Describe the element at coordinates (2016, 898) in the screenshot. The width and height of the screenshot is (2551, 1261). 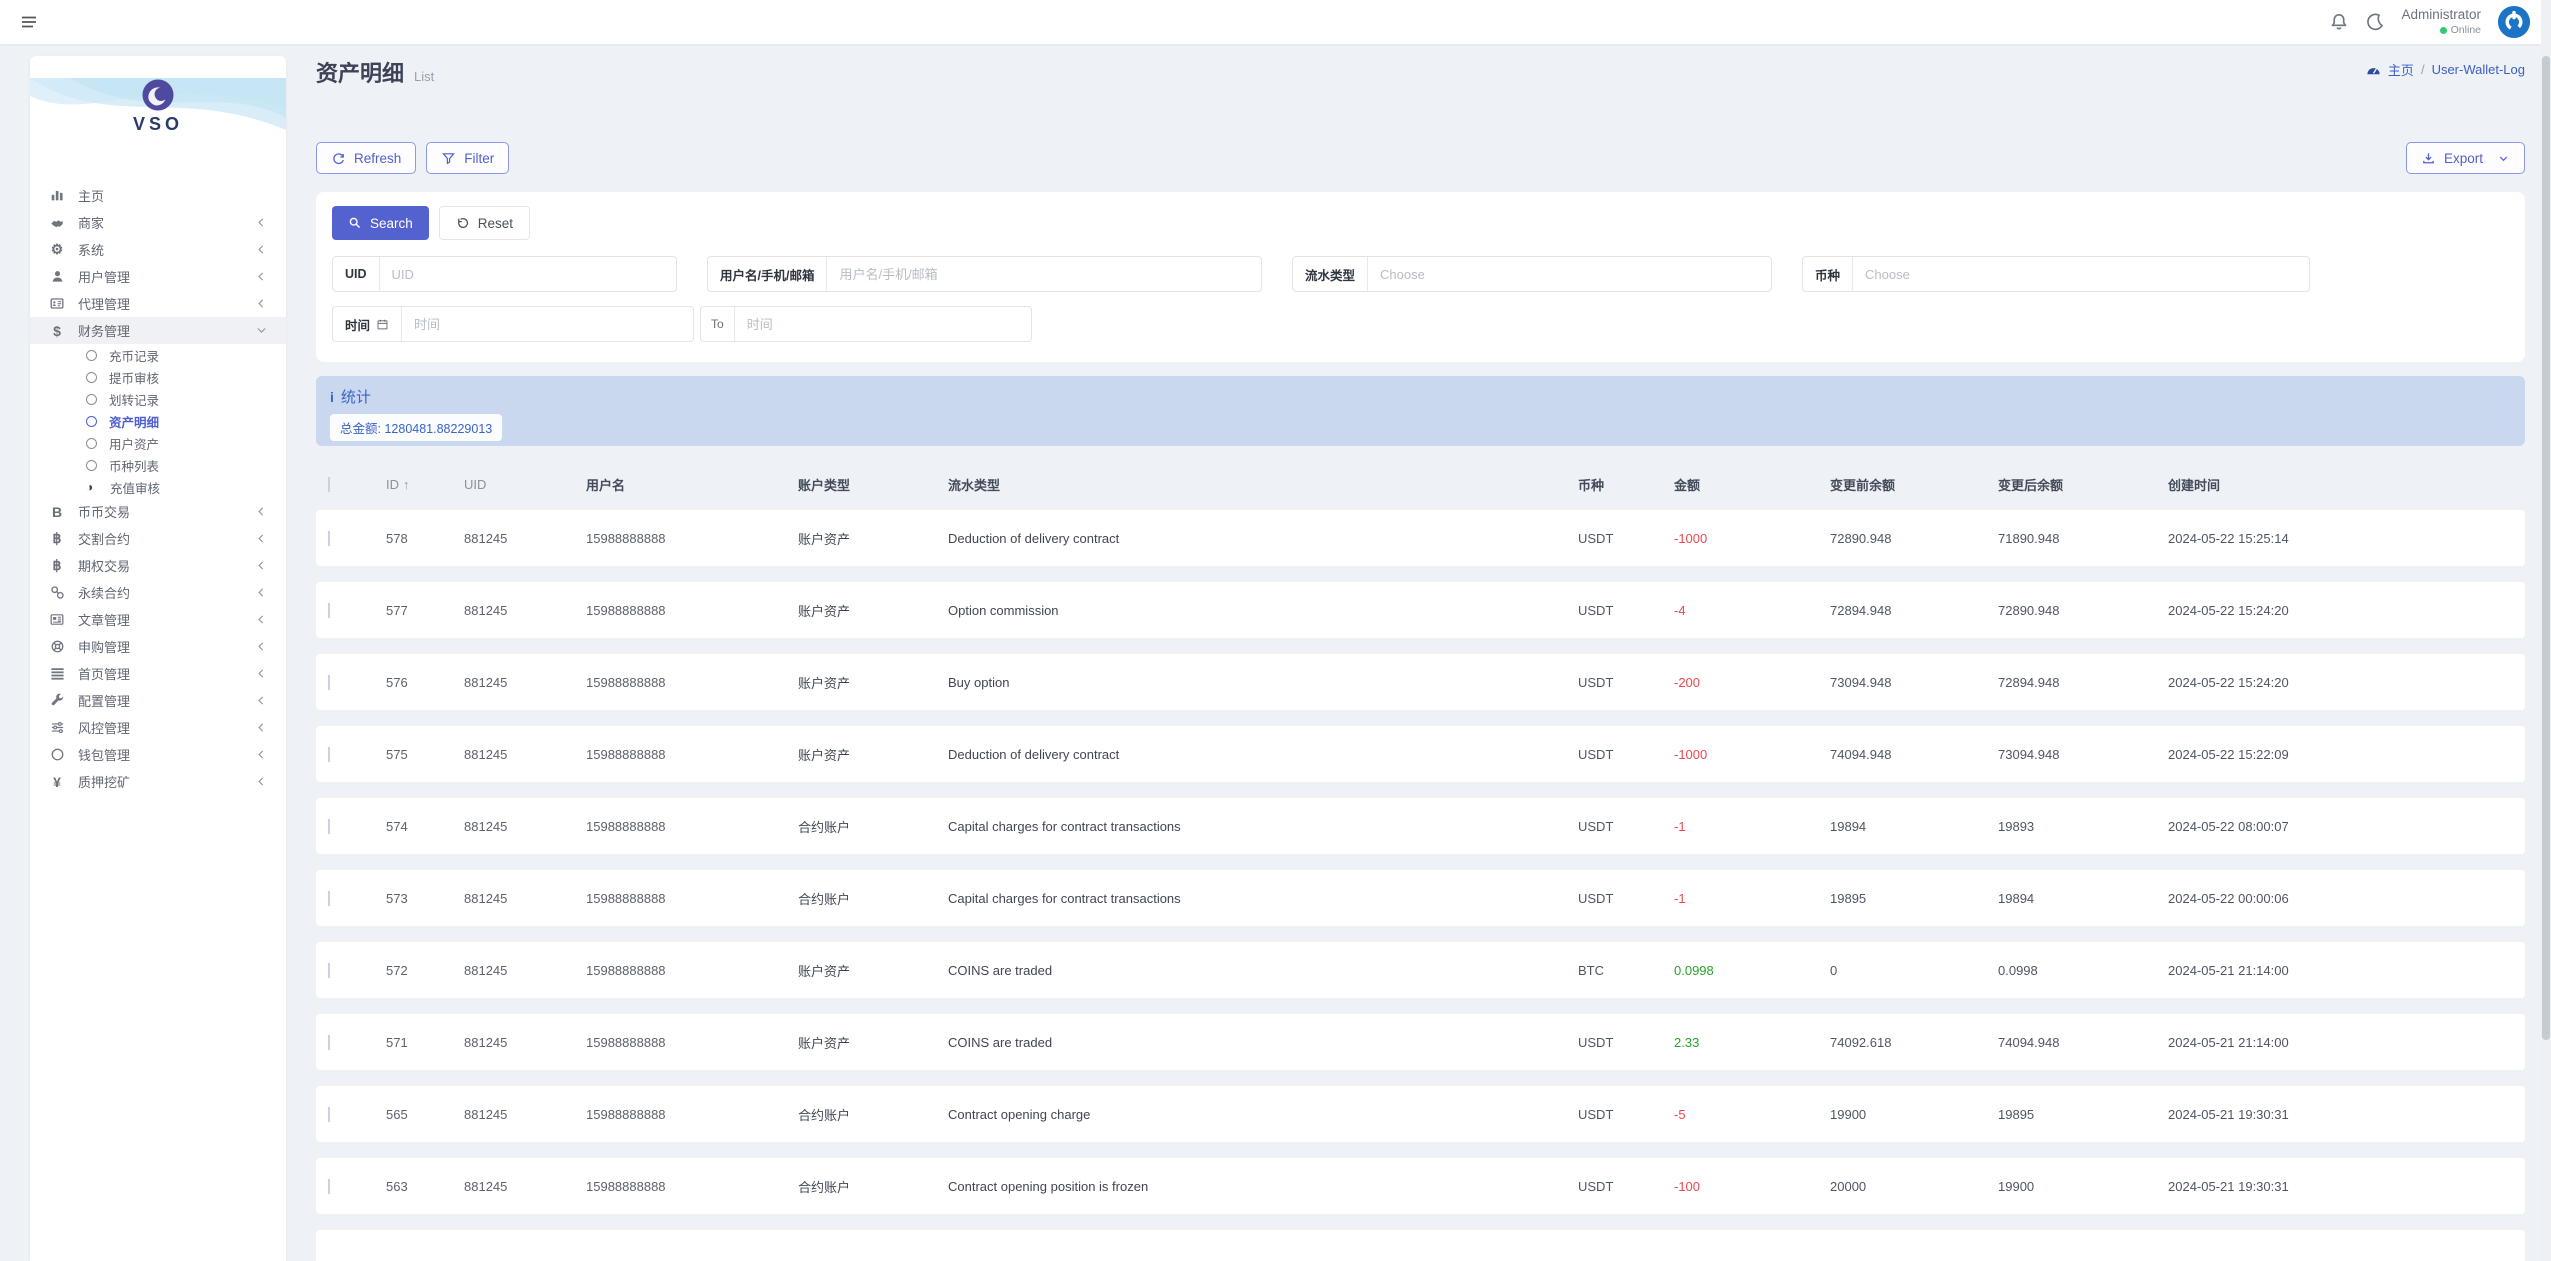
I see `cell-after: 19894` at that location.